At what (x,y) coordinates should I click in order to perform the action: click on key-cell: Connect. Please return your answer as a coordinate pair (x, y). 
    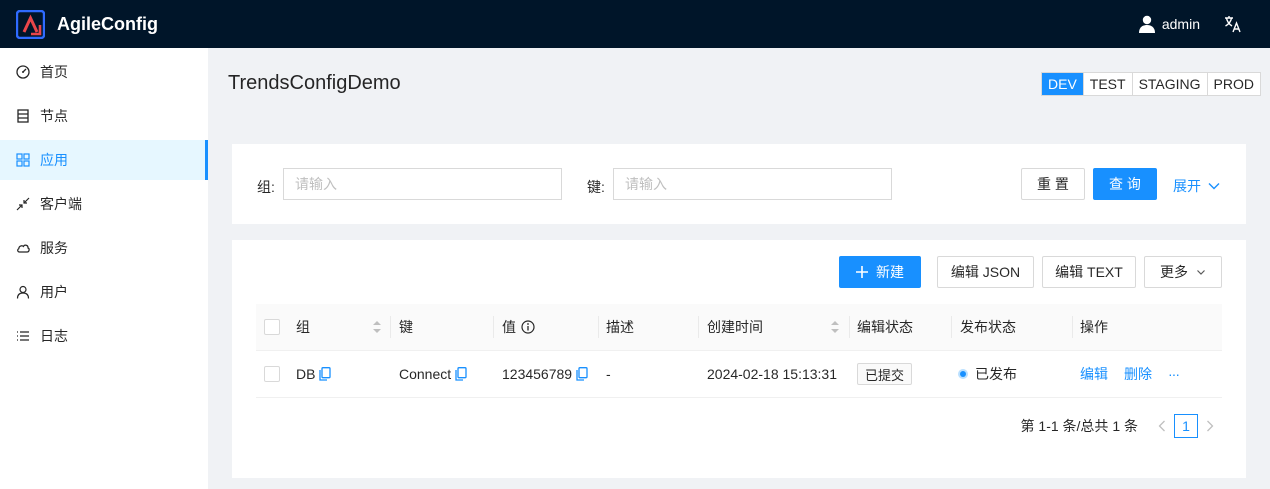
    Looking at the image, I should click on (433, 374).